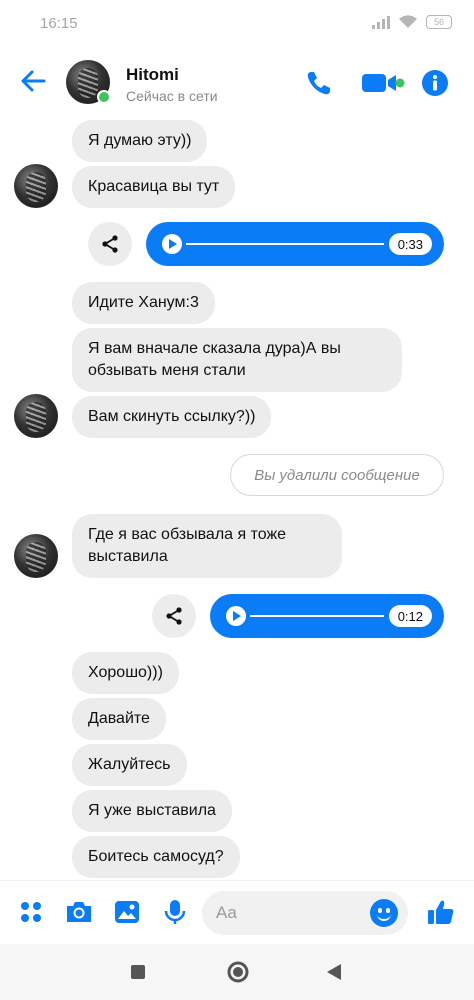 Image resolution: width=474 pixels, height=1000 pixels. Describe the element at coordinates (154, 187) in the screenshot. I see `message-bubble: Красавица вы тут` at that location.